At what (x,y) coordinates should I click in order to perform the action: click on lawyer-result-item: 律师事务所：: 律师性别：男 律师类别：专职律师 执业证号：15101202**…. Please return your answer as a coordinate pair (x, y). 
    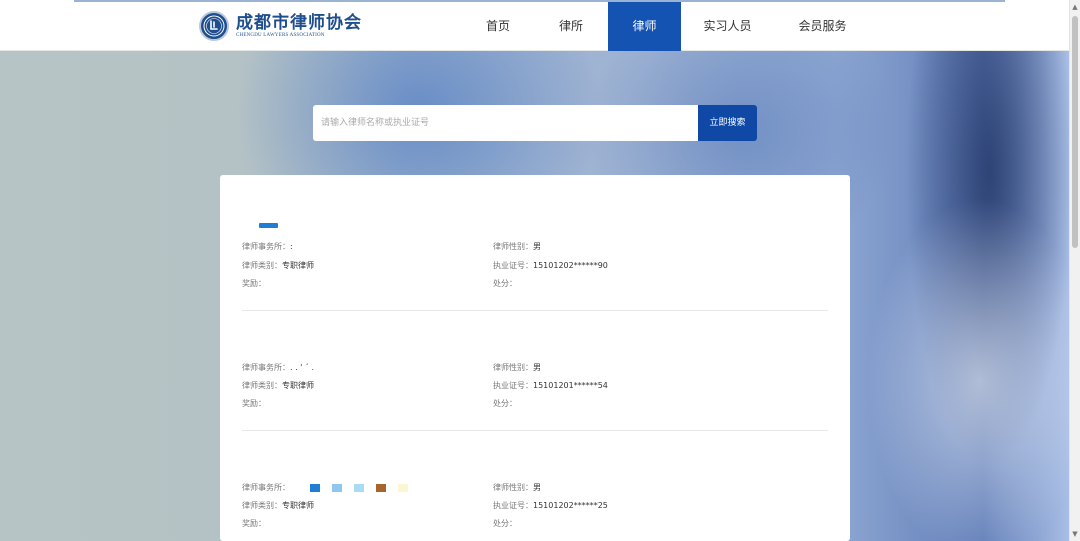
    Looking at the image, I should click on (535, 243).